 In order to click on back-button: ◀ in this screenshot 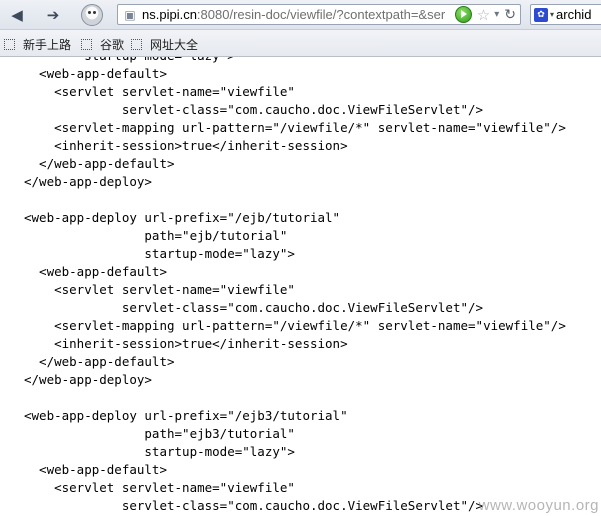, I will do `click(17, 14)`.